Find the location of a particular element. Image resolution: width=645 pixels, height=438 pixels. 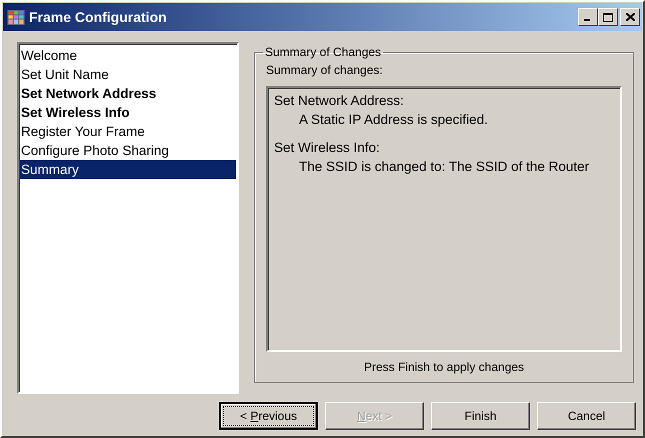

note-text: Press Finish to apply changes is located at coordinates (444, 367).